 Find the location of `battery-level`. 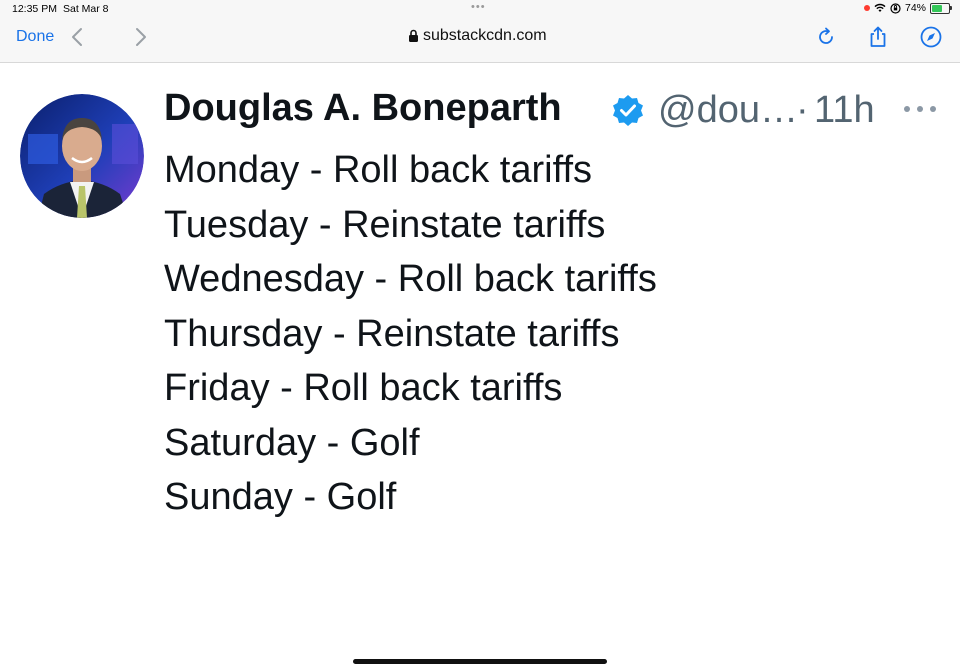

battery-level is located at coordinates (937, 8).